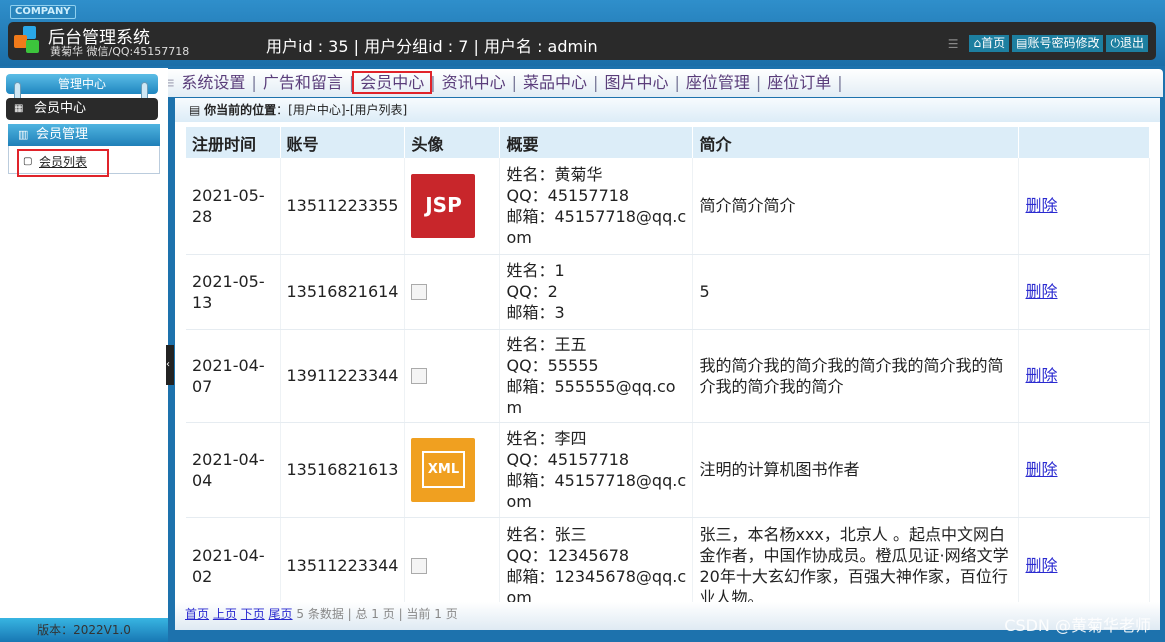 This screenshot has height=642, width=1165. I want to click on page-icon: ▢, so click(28, 161).